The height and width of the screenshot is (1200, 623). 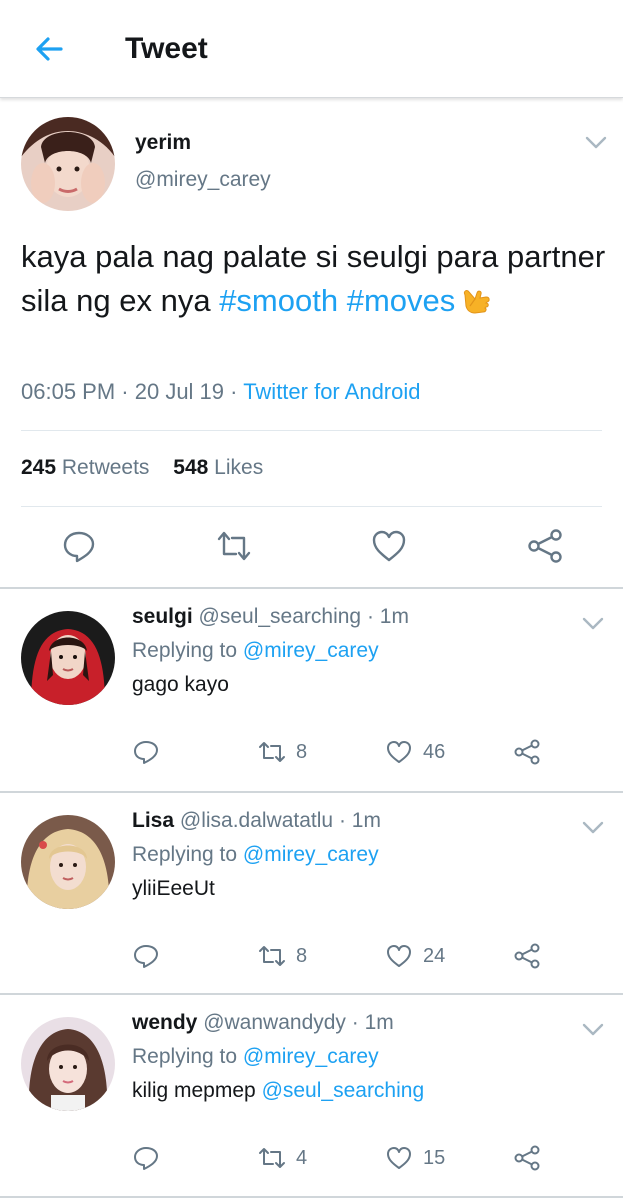 I want to click on author-name: yerim, so click(x=163, y=143).